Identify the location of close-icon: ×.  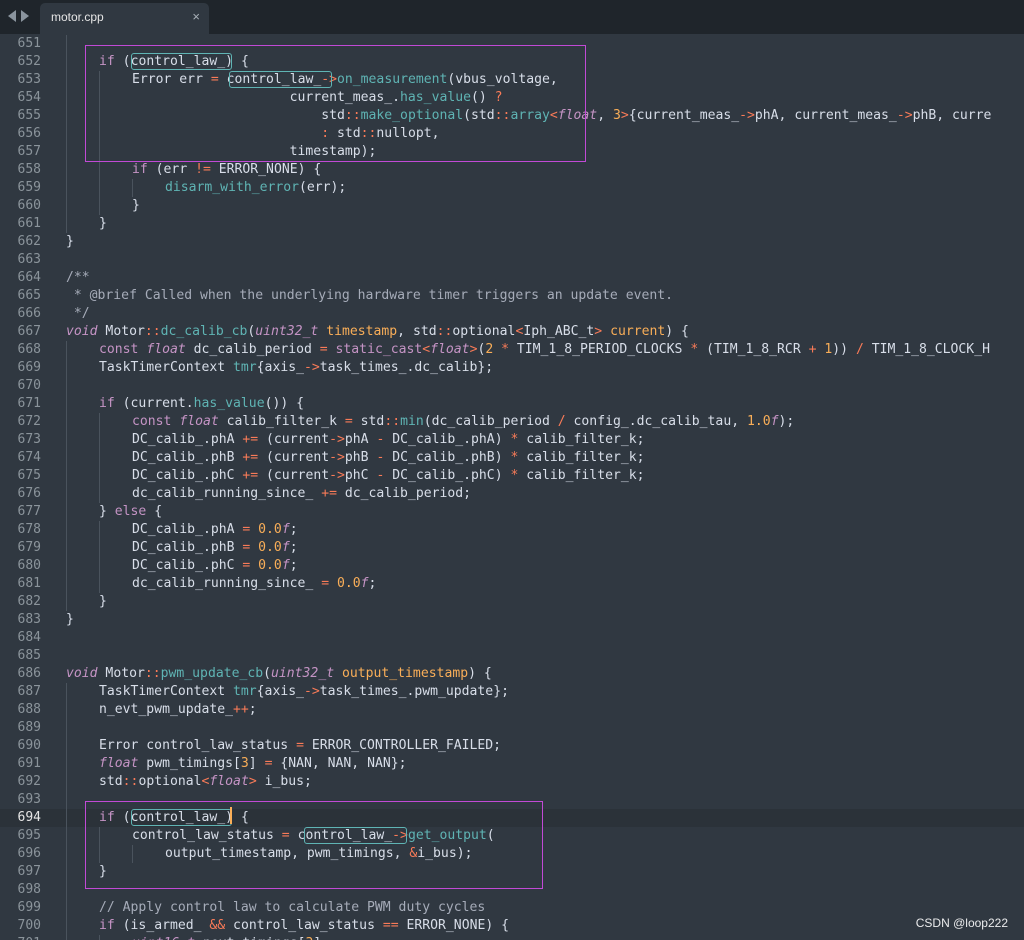
(196, 16).